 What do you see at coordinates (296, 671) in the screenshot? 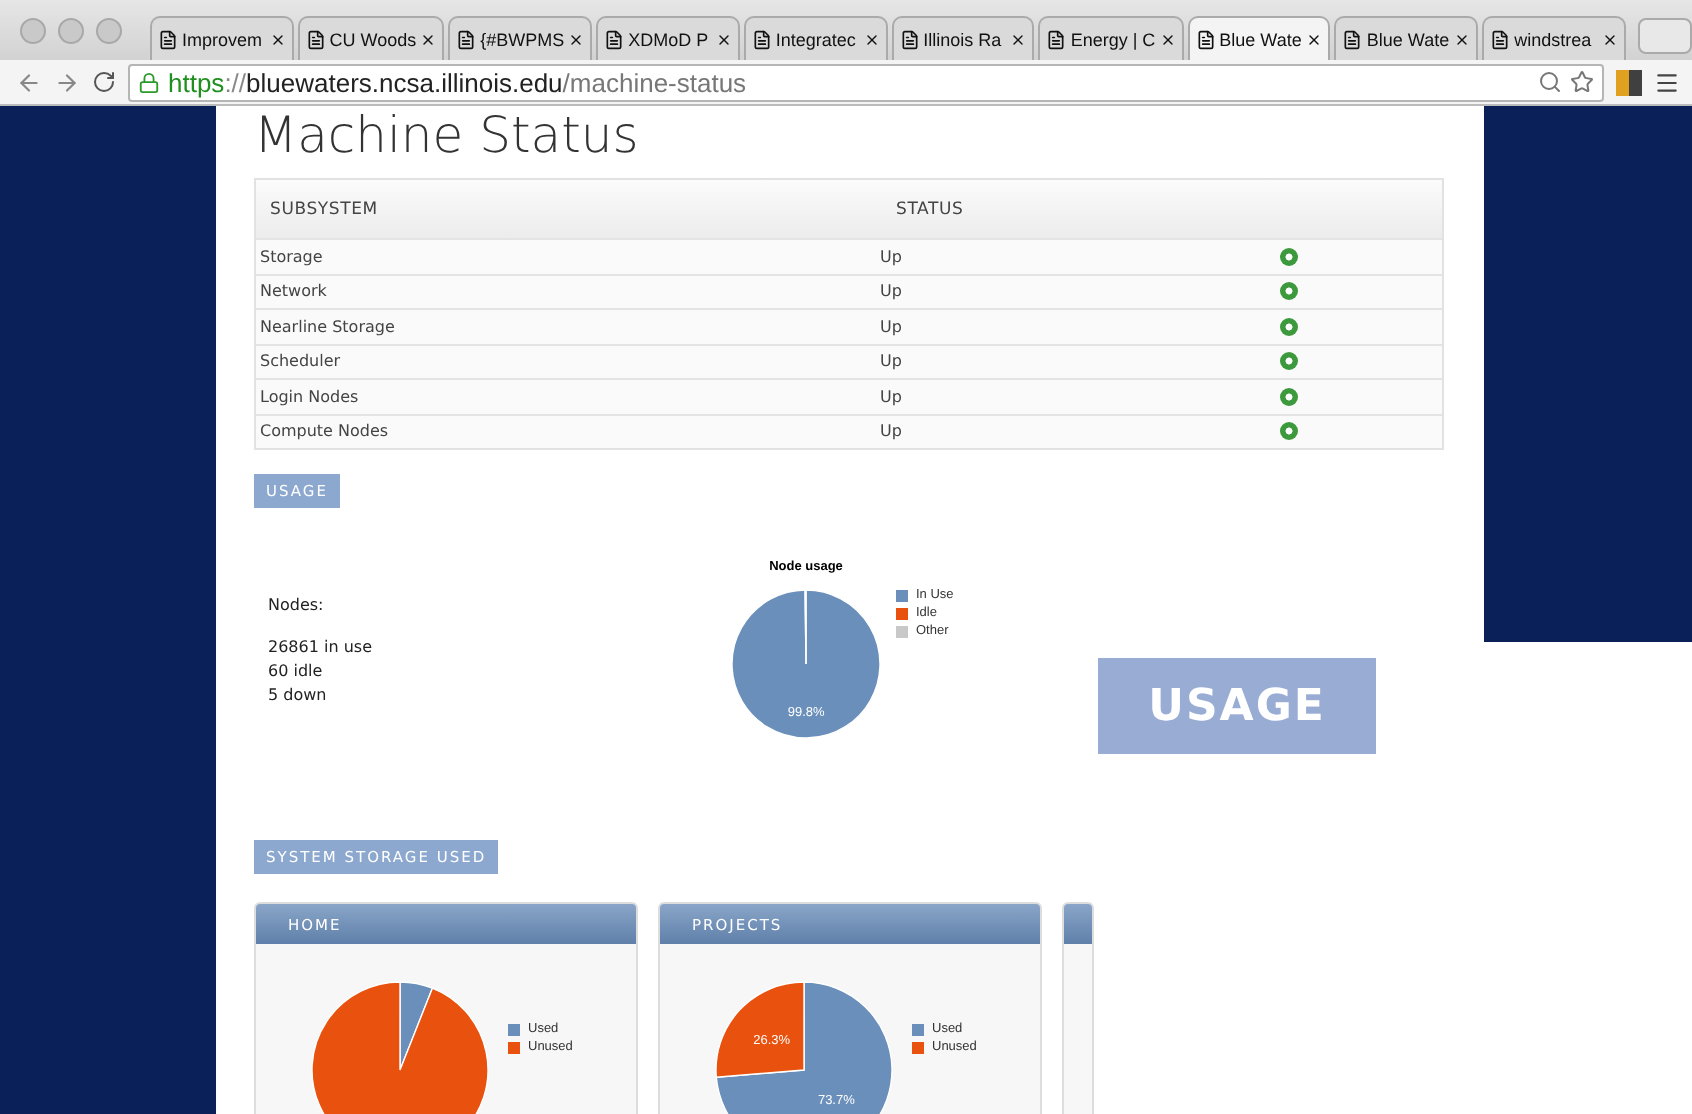
I see `node-count: 60 idle` at bounding box center [296, 671].